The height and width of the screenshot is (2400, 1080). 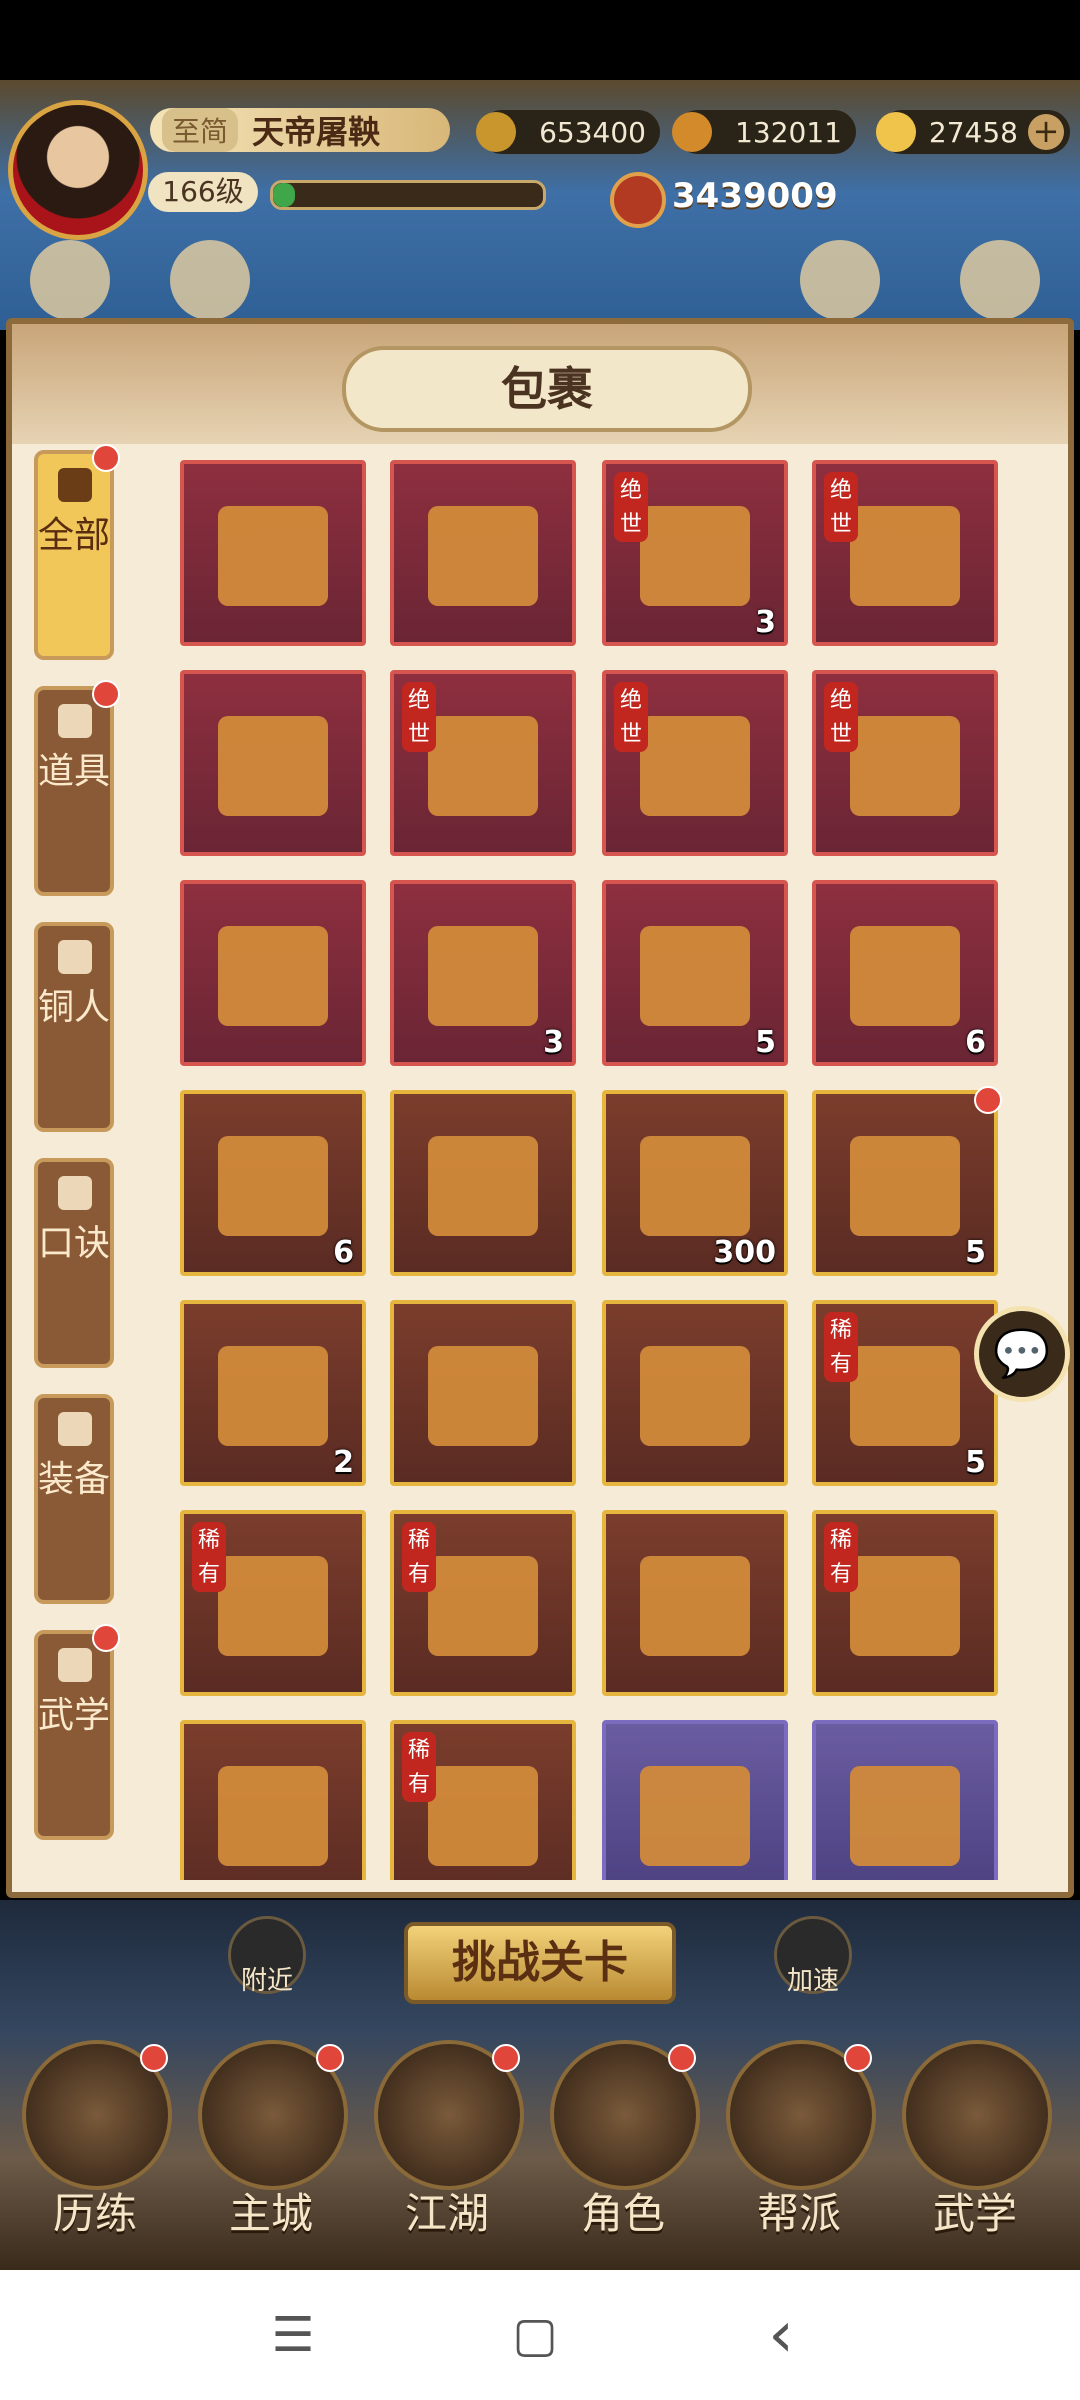 I want to click on nav-label: 主城, so click(x=270, y=2213).